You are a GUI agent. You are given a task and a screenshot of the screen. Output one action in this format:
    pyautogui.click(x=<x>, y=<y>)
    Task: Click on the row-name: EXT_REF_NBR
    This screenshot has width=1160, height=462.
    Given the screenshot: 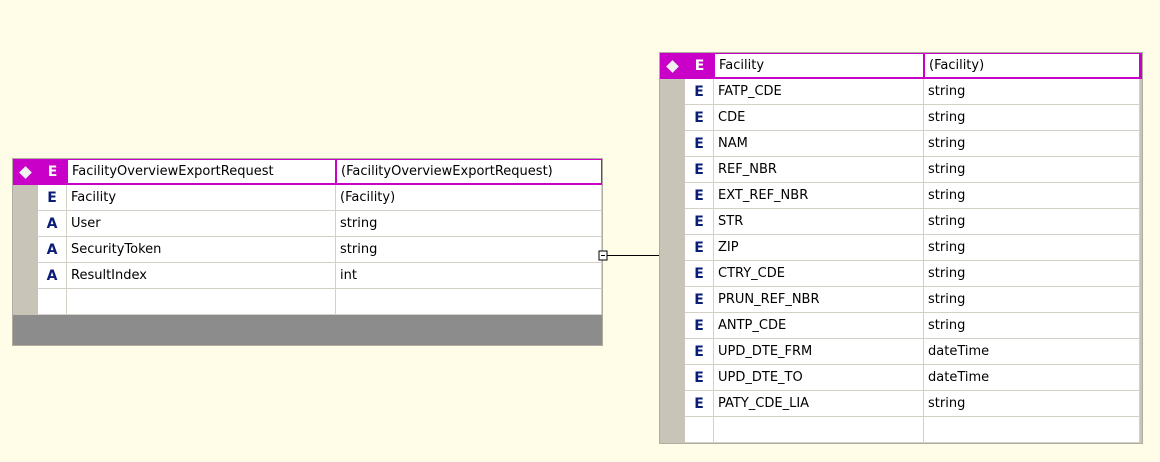 What is the action you would take?
    pyautogui.click(x=819, y=196)
    